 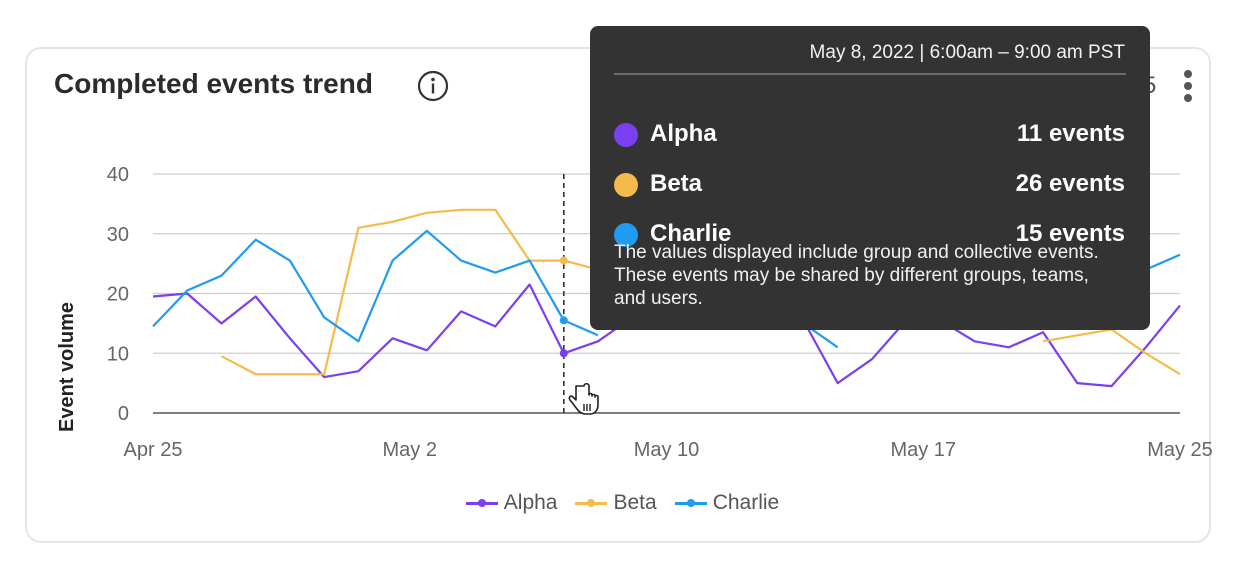 What do you see at coordinates (1070, 183) in the screenshot?
I see `tooltip-series-value: 26 events` at bounding box center [1070, 183].